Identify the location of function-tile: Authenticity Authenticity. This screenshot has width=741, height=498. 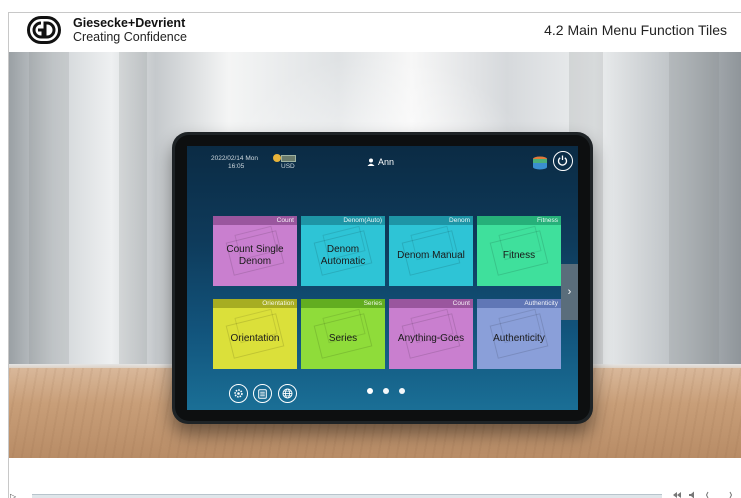
(519, 334).